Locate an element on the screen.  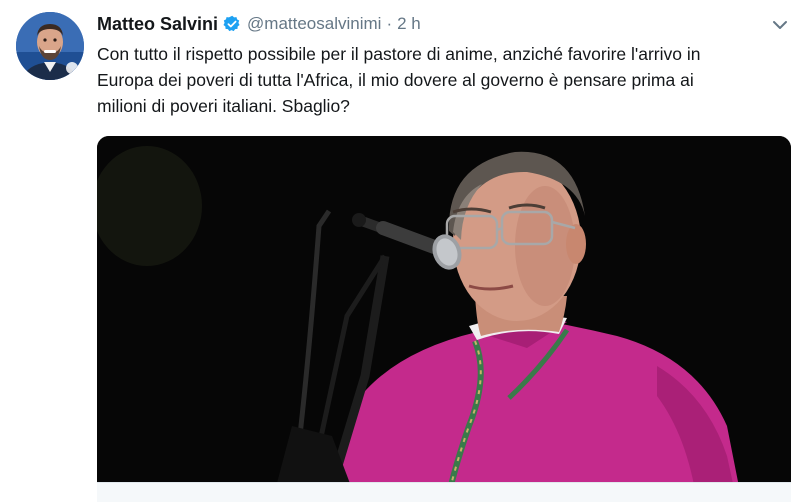
tweet-header: Matteo Salvini @matteosalvinimi · 2 h is located at coordinates (259, 24).